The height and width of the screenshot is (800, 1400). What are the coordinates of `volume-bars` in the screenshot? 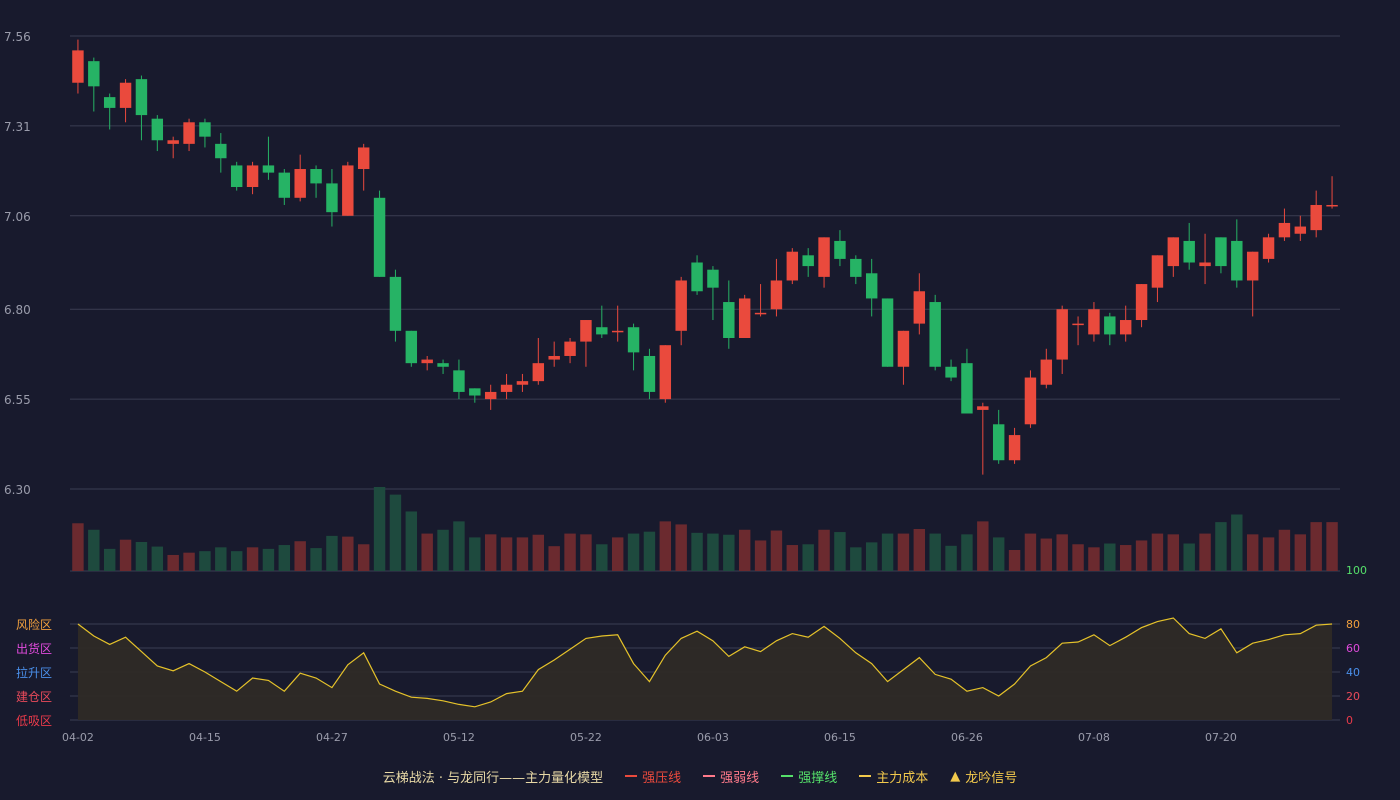 It's located at (705, 529).